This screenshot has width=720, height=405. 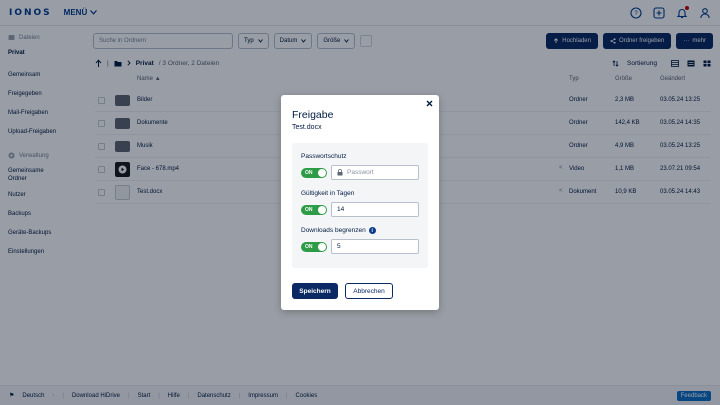 What do you see at coordinates (429, 103) in the screenshot?
I see `close-icon` at bounding box center [429, 103].